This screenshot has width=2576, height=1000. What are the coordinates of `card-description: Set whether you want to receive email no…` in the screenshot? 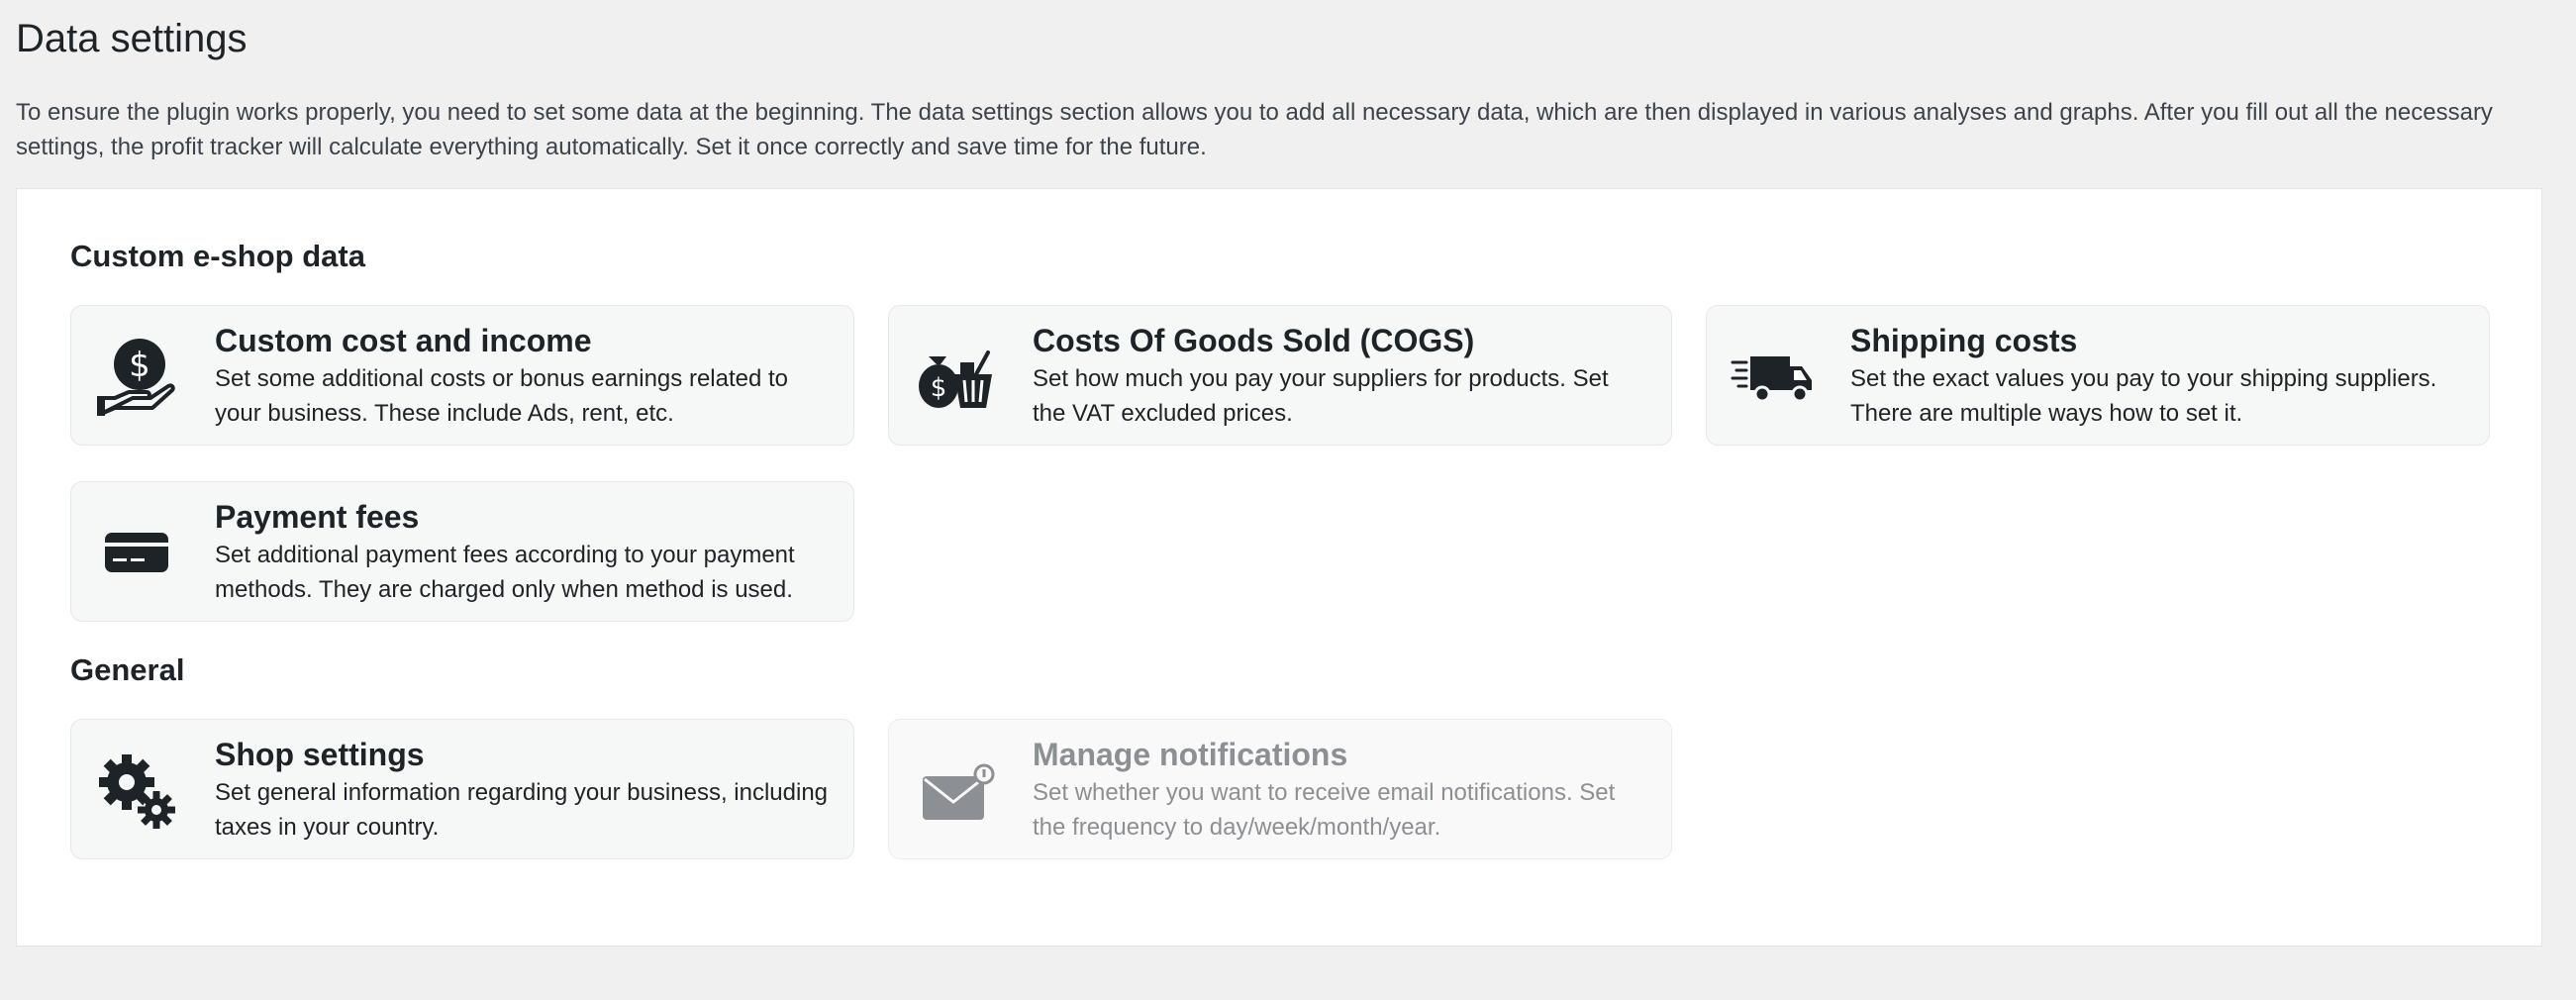 It's located at (1325, 810).